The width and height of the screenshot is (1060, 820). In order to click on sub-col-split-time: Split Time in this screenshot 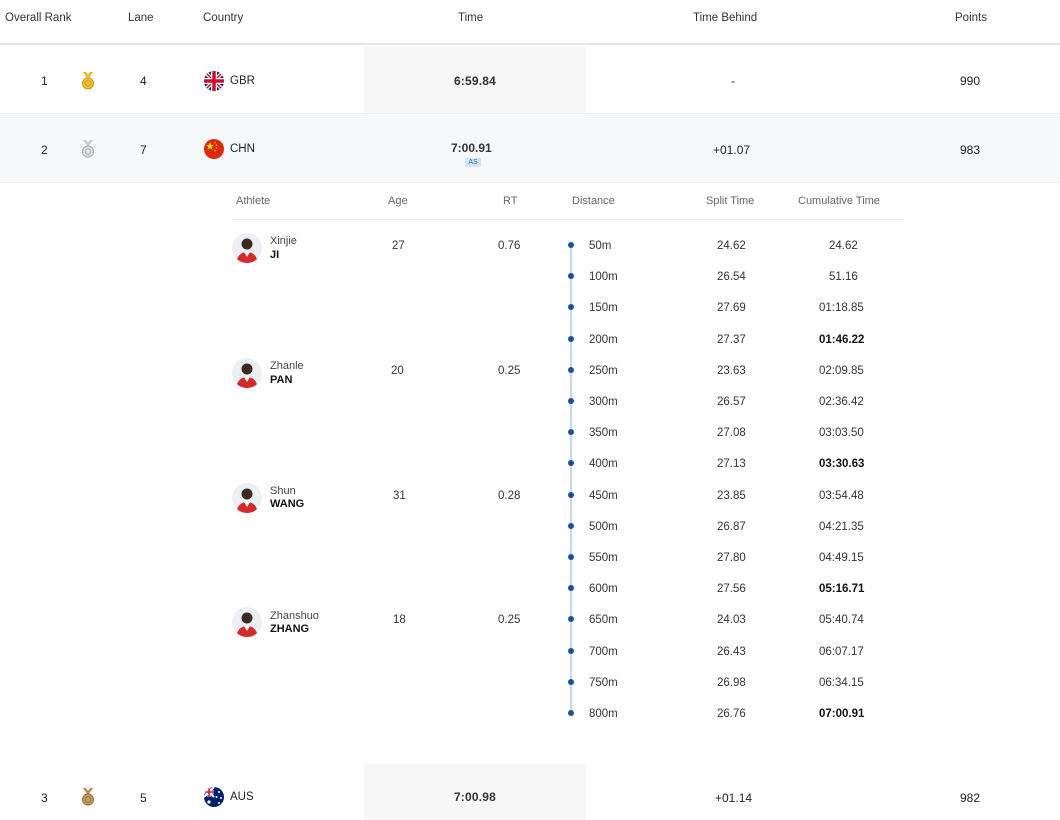, I will do `click(730, 201)`.